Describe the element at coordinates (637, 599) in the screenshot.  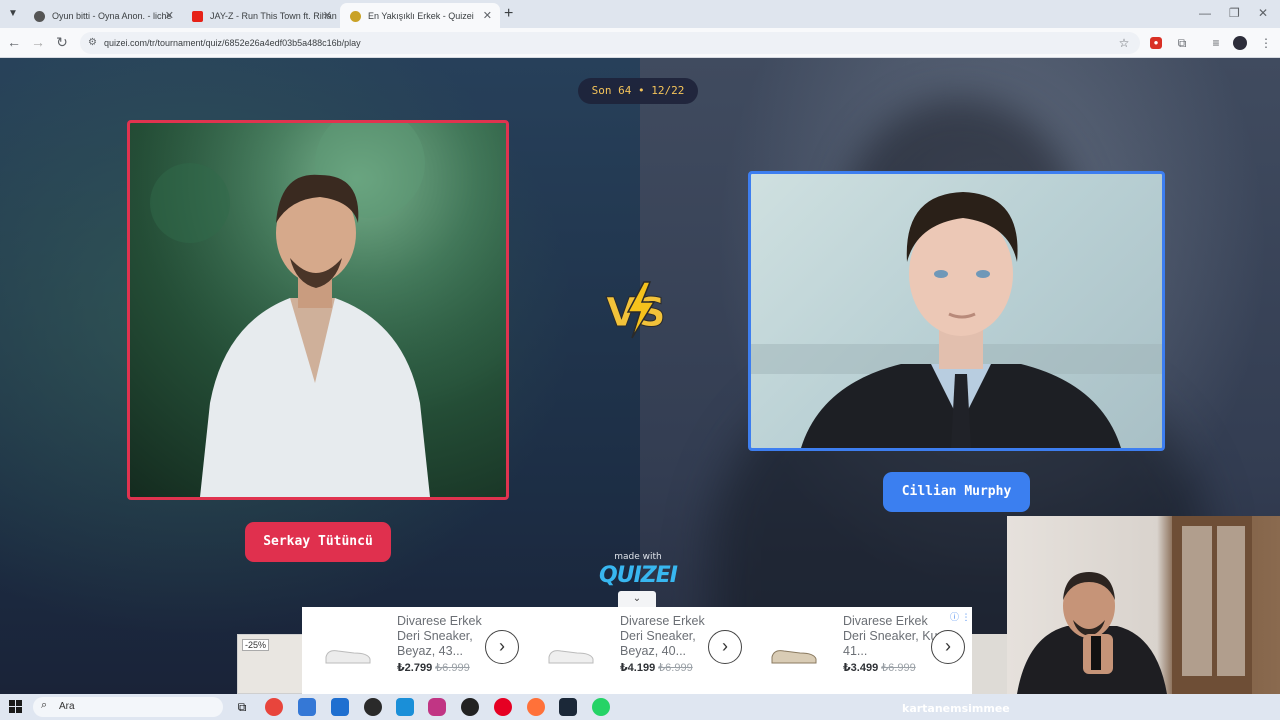
I see `ad-collapse-chevron-icon: ⌄` at that location.